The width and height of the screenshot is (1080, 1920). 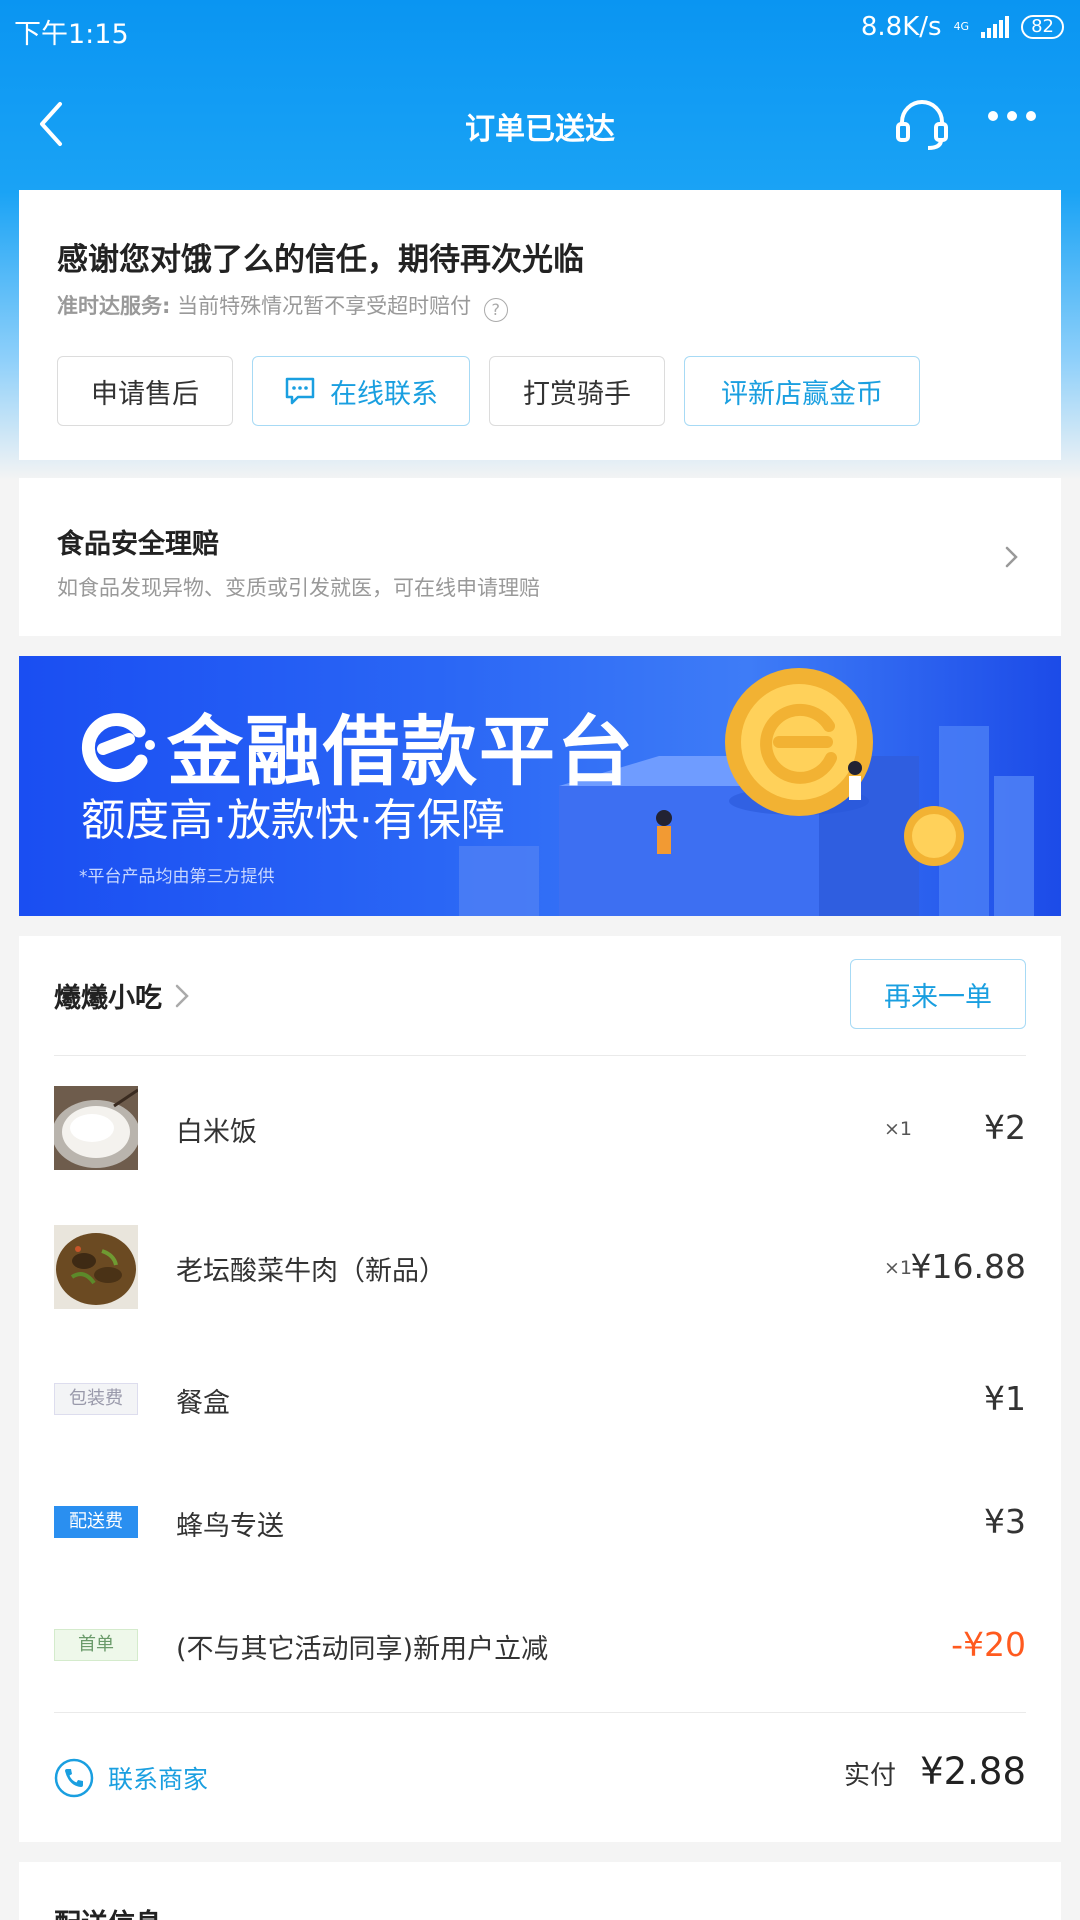 What do you see at coordinates (300, 391) in the screenshot?
I see `chat-icon` at bounding box center [300, 391].